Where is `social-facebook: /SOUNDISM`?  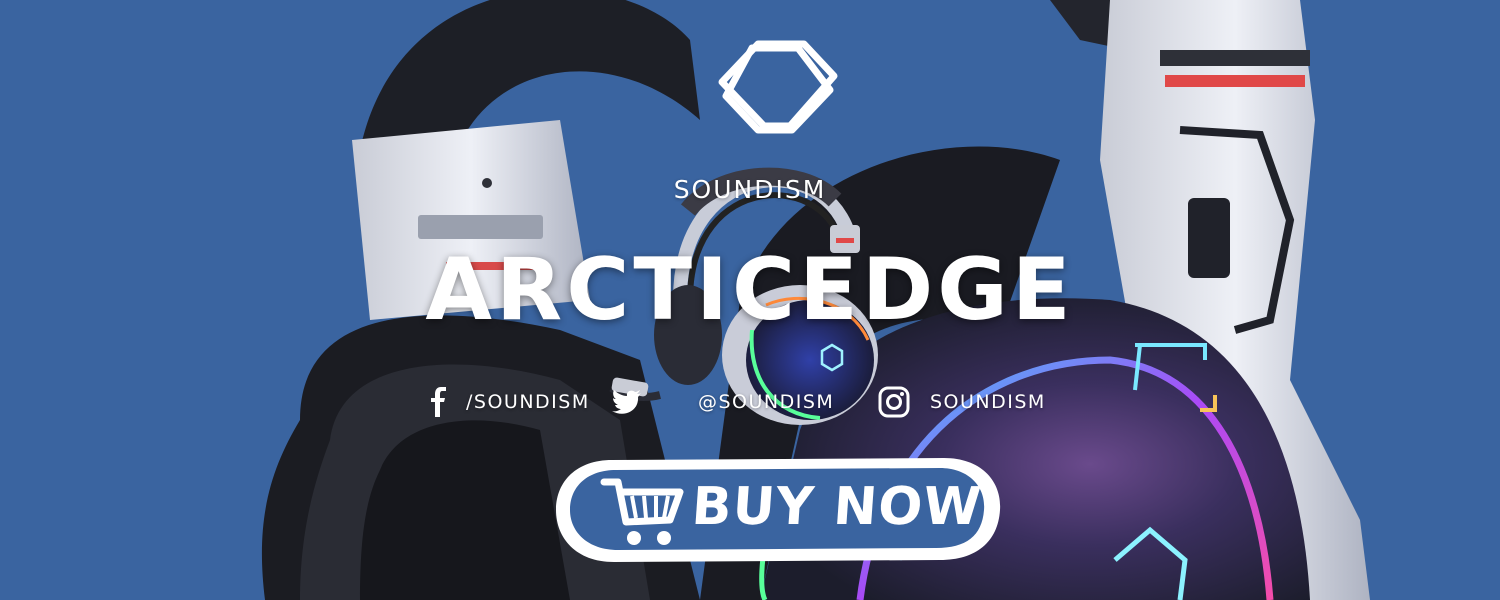 social-facebook: /SOUNDISM is located at coordinates (509, 402).